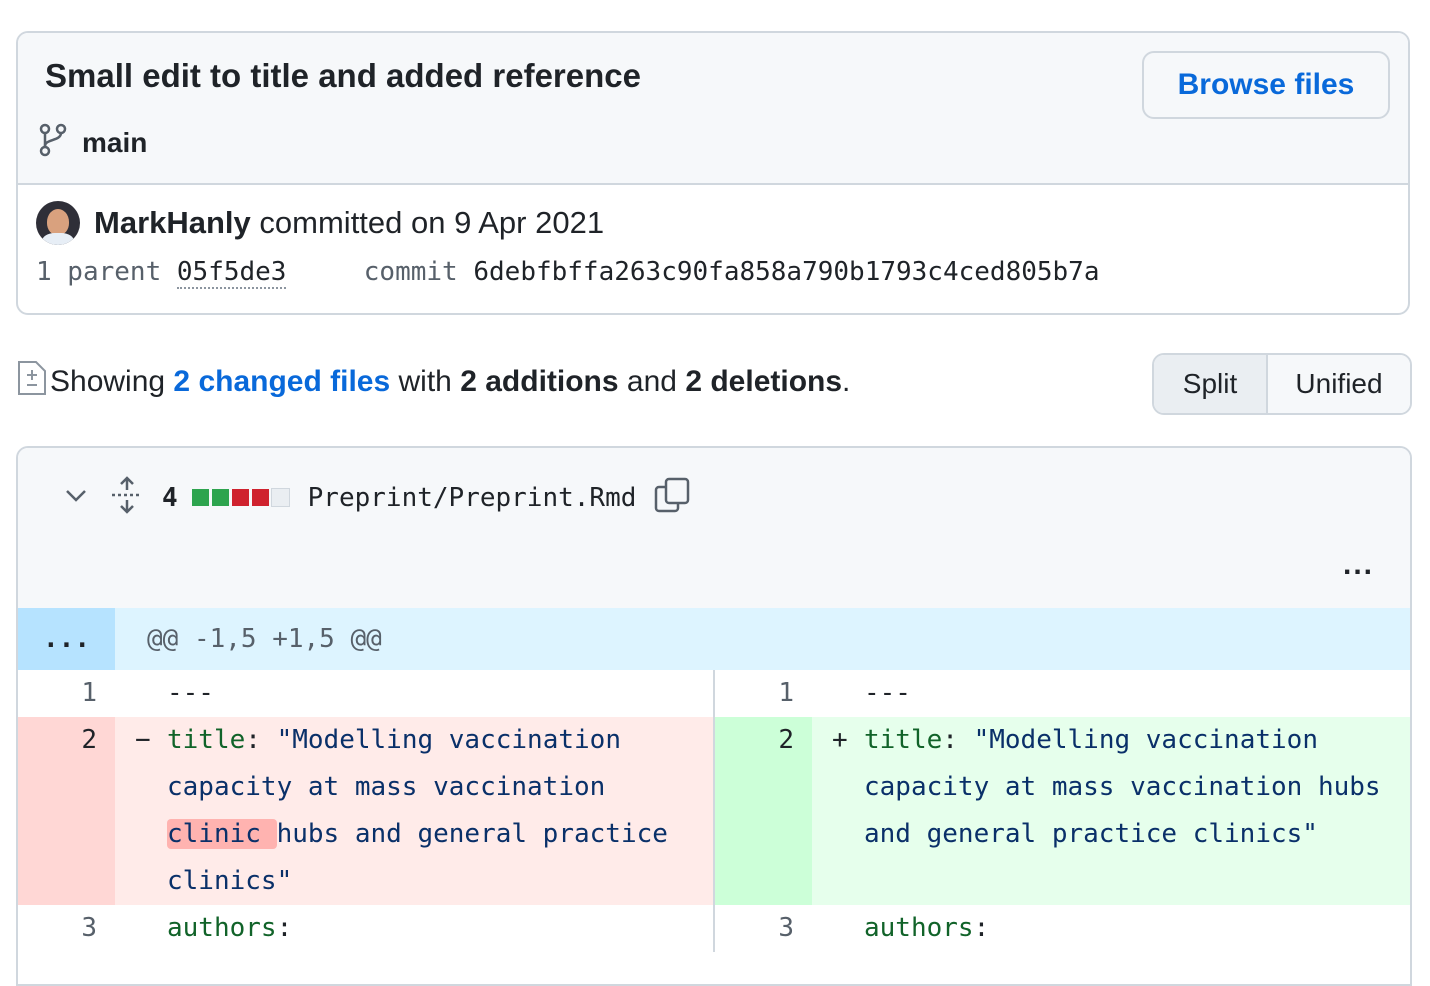 Image resolution: width=1430 pixels, height=986 pixels. What do you see at coordinates (714, 928) in the screenshot?
I see `diff-row: 3 authors: 3 authors:` at bounding box center [714, 928].